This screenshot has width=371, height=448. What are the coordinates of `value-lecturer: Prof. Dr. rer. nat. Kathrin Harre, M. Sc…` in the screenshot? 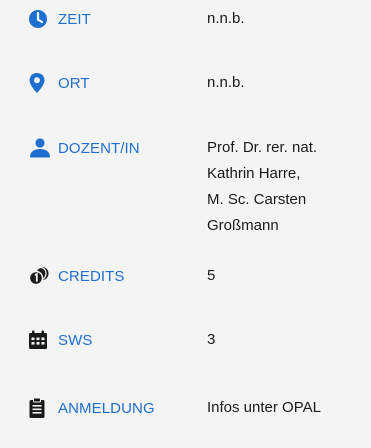 It's located at (289, 189).